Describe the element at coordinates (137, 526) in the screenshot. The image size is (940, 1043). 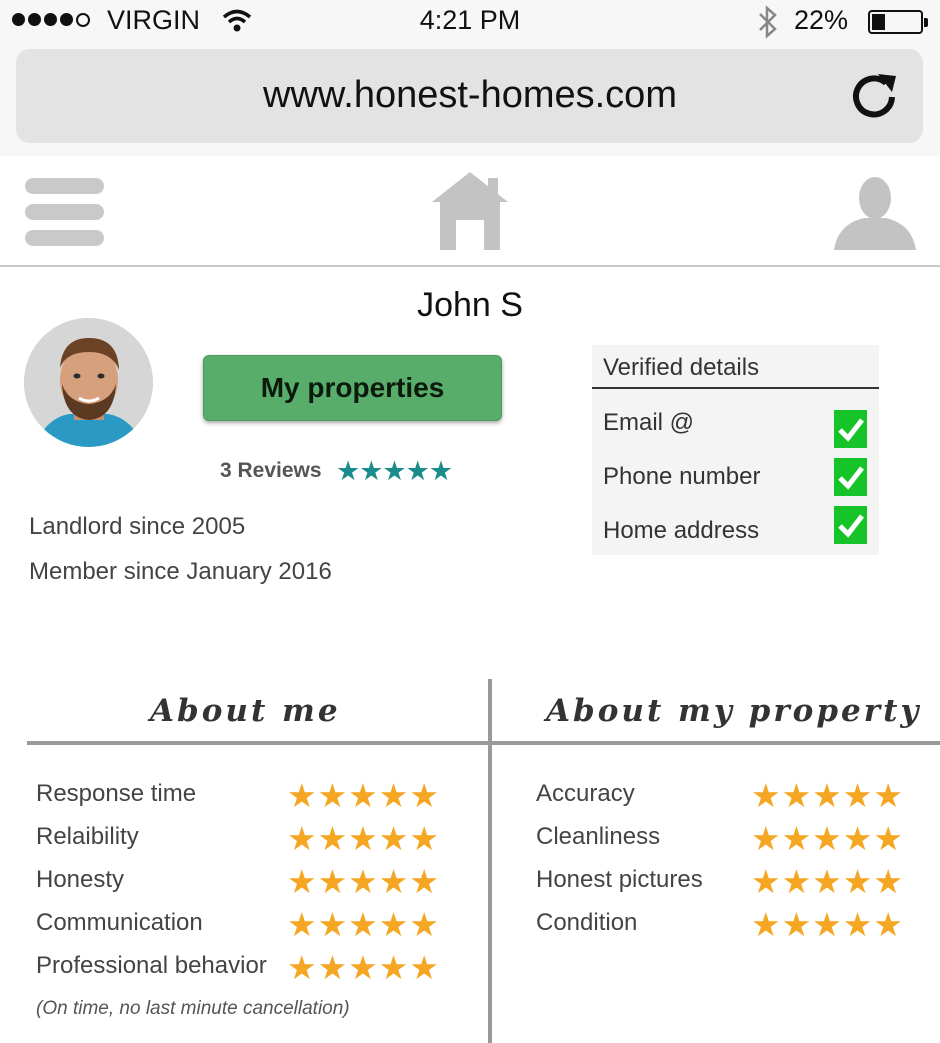
I see `landlord-since: Landlord since 2005` at that location.